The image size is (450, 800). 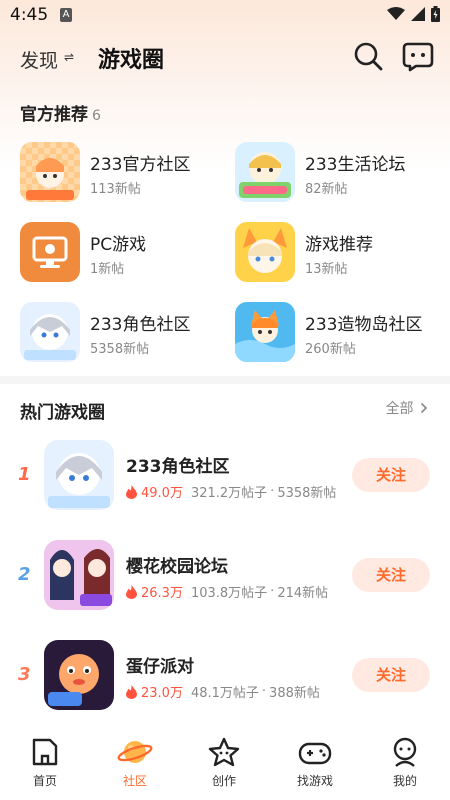 What do you see at coordinates (24, 474) in the screenshot?
I see `rank-number: 1` at bounding box center [24, 474].